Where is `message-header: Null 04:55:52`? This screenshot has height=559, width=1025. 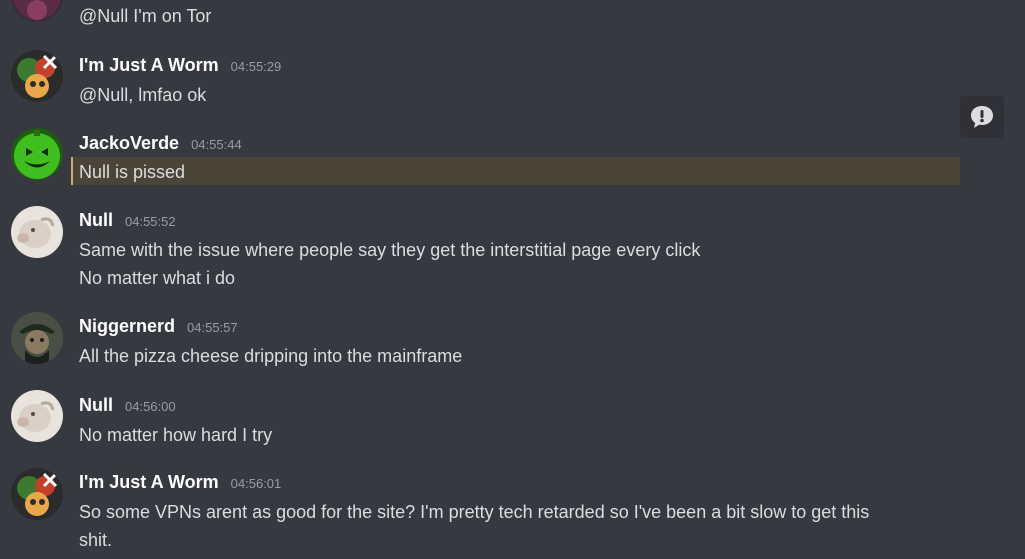 message-header: Null 04:55:52 is located at coordinates (127, 222).